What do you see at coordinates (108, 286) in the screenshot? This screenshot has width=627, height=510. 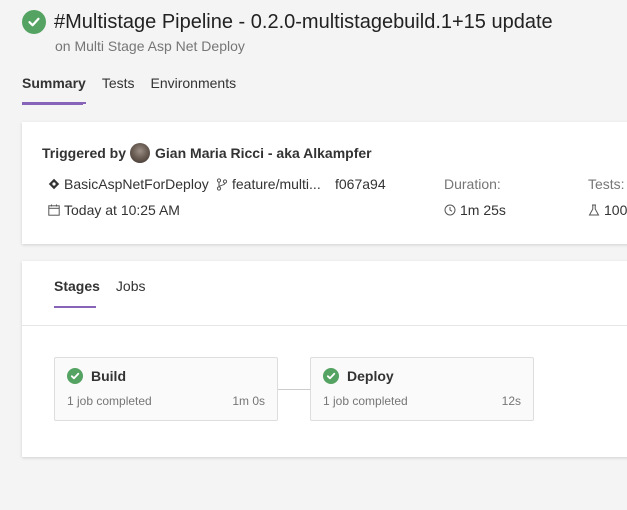 I see `stage-tabs: Stages Jobs` at bounding box center [108, 286].